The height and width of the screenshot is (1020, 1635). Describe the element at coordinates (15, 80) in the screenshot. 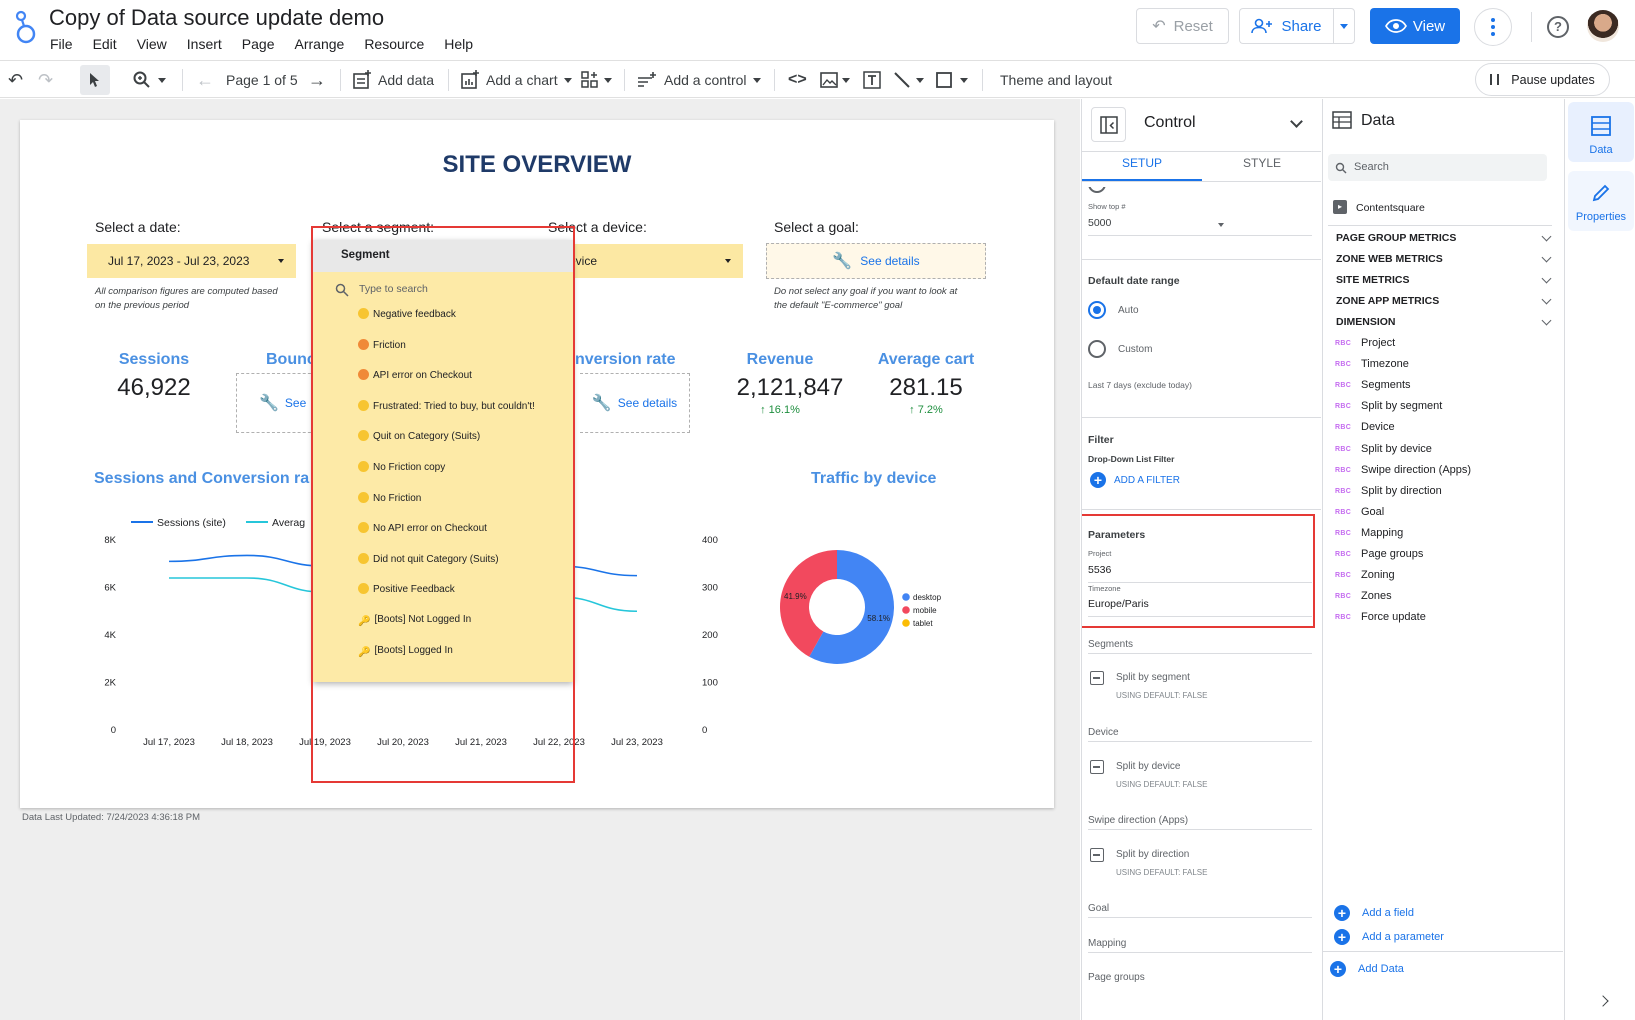

I see `undo-icon: ↶` at that location.